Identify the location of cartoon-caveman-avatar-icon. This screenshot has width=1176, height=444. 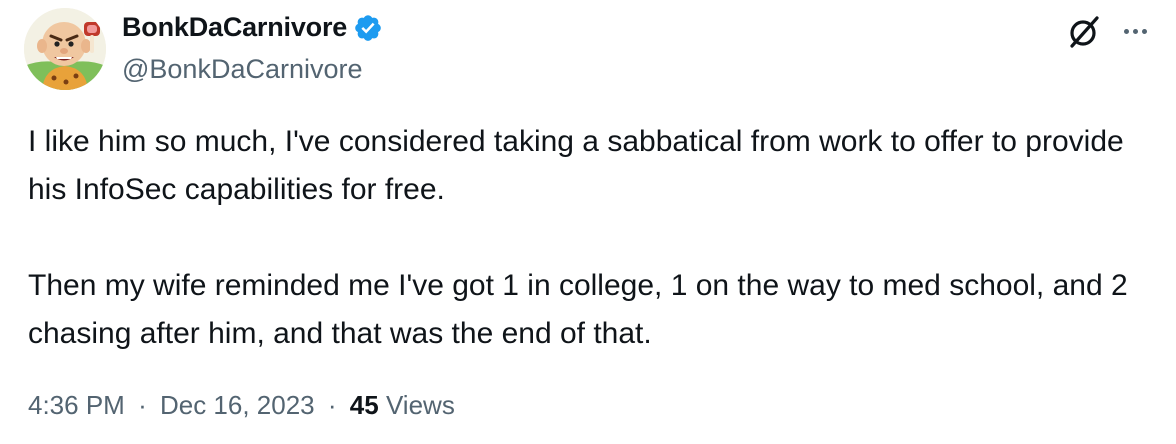
(65, 49).